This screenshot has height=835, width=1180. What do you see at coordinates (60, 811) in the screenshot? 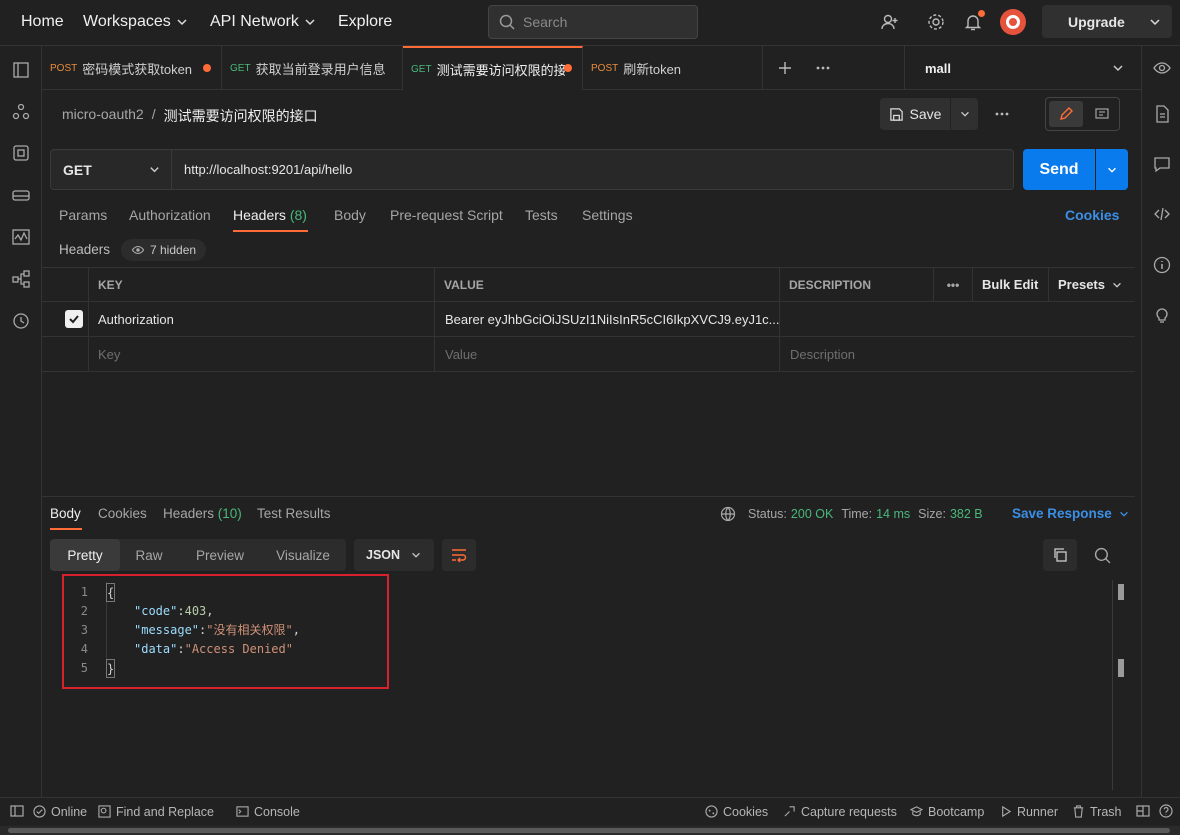
I see `online-status: Online` at bounding box center [60, 811].